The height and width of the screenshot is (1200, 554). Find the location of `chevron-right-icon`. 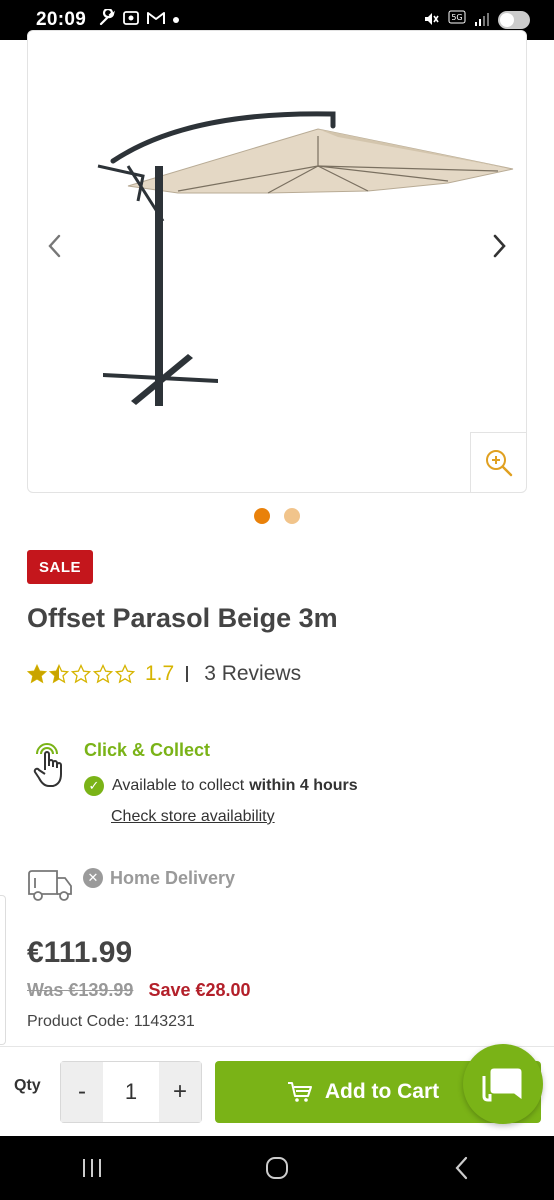

chevron-right-icon is located at coordinates (499, 246).